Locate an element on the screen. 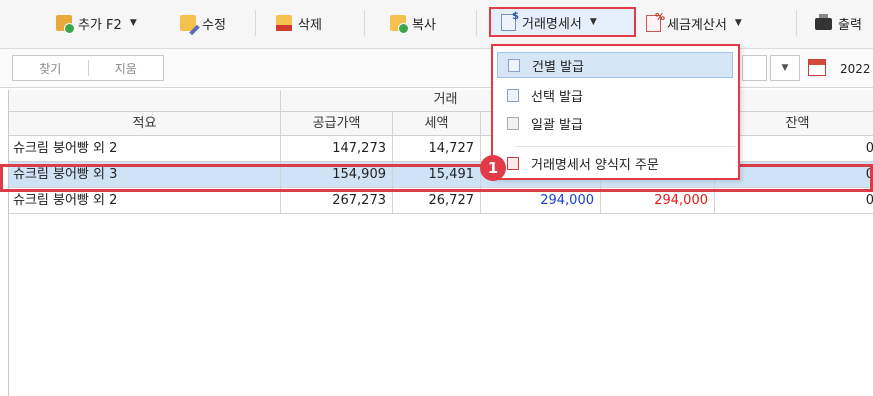 Image resolution: width=873 pixels, height=396 pixels. date-value: 2022 is located at coordinates (855, 69).